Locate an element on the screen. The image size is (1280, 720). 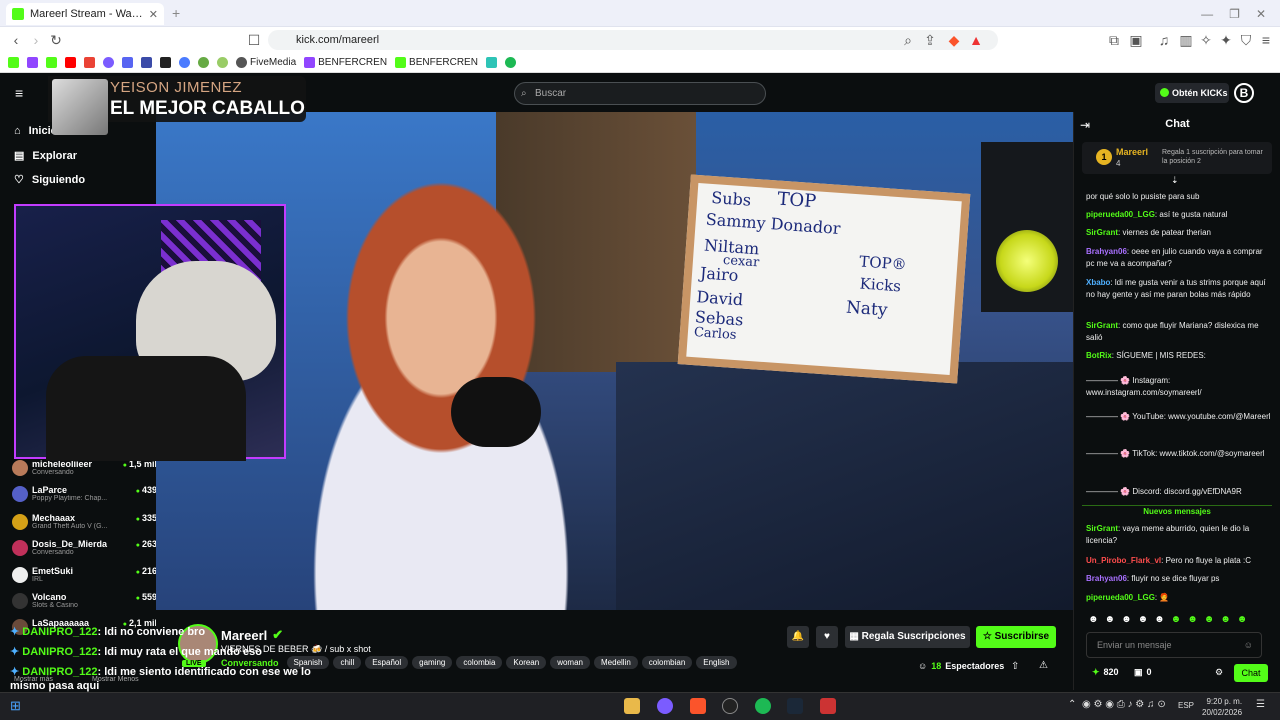
report-icon: ⚠ is located at coordinates (1043, 665).